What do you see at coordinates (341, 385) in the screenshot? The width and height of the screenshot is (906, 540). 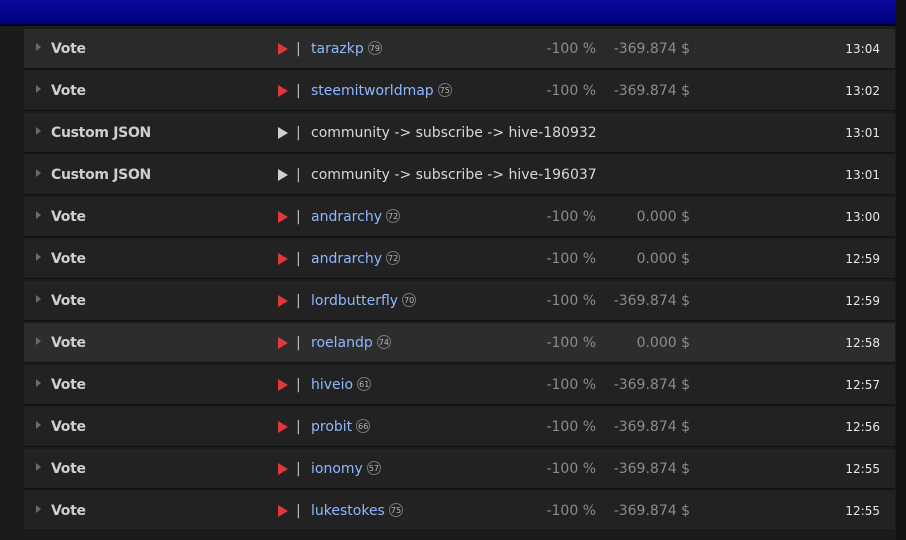 I see `target-account-link: hiveio 61` at bounding box center [341, 385].